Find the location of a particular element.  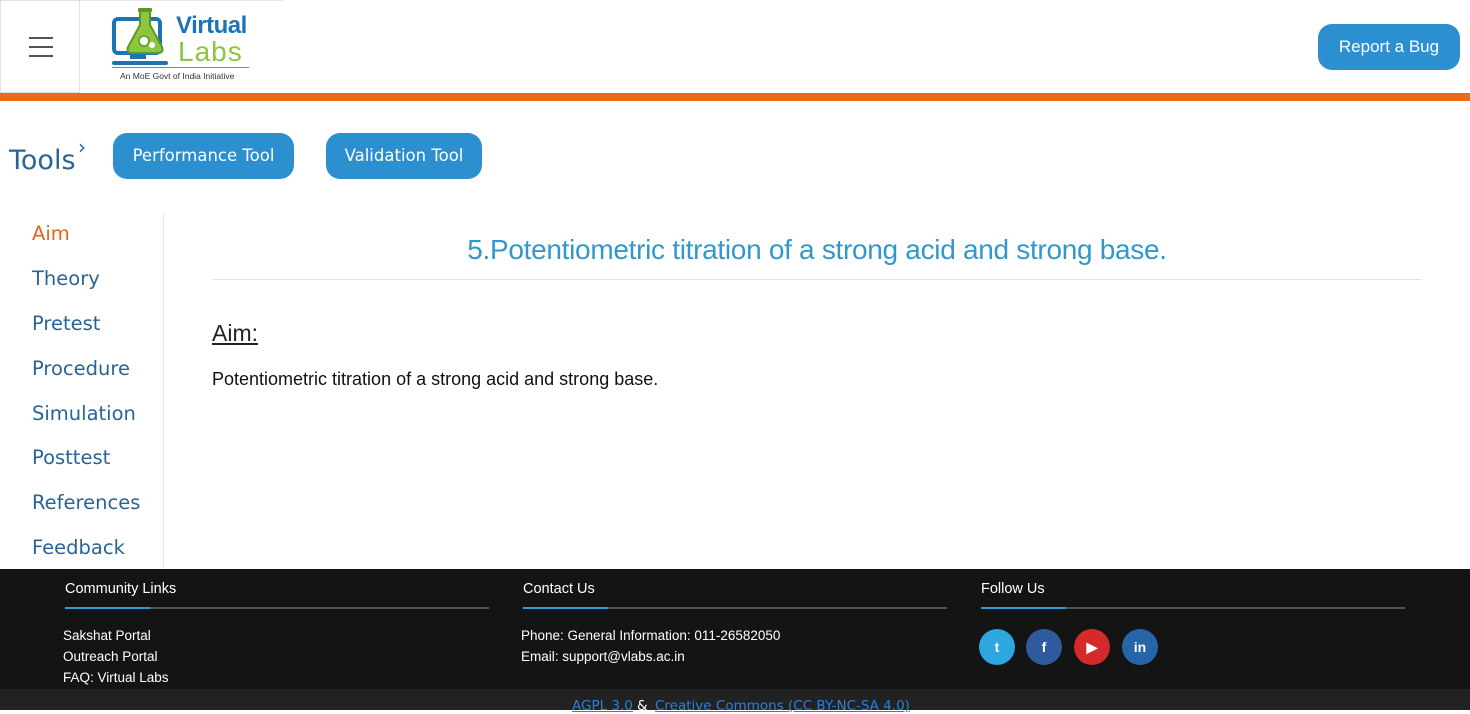

facebook-icon: f is located at coordinates (1044, 647).